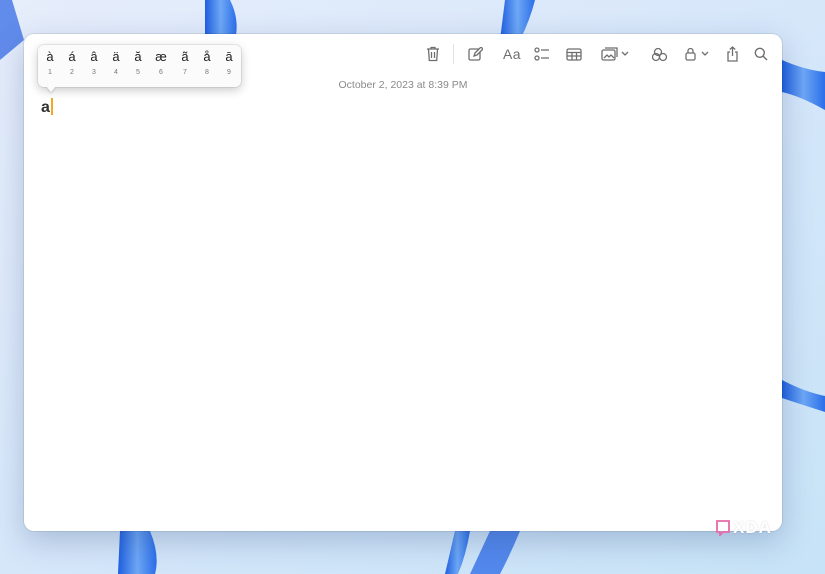 The height and width of the screenshot is (574, 825). What do you see at coordinates (94, 66) in the screenshot?
I see `accent-option-3: â 3` at bounding box center [94, 66].